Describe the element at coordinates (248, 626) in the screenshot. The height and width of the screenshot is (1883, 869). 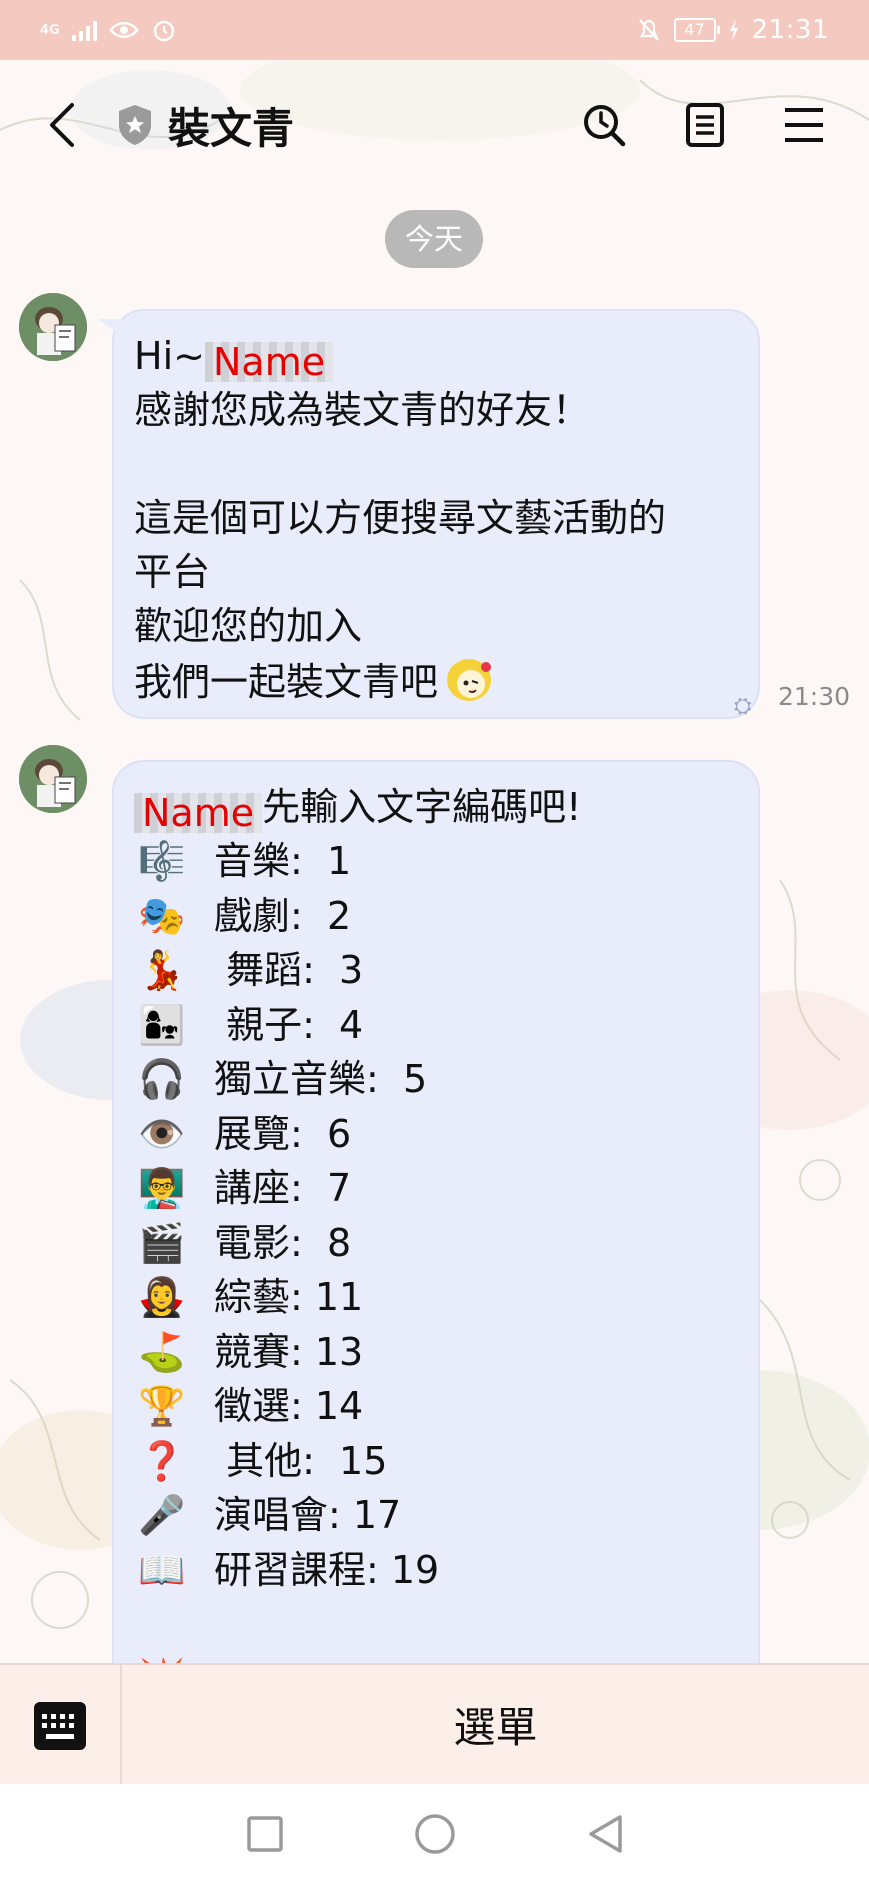
I see `message-line: 歡迎您的加入` at that location.